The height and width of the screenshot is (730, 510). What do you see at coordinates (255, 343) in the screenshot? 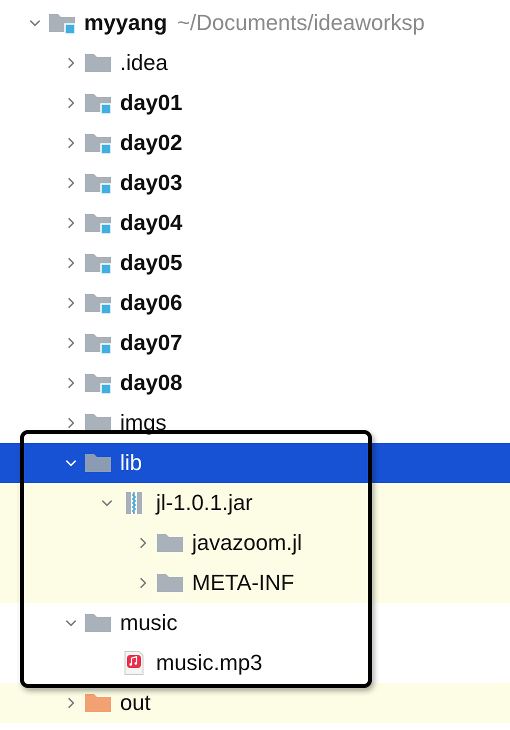
I see `tree-row: day07` at bounding box center [255, 343].